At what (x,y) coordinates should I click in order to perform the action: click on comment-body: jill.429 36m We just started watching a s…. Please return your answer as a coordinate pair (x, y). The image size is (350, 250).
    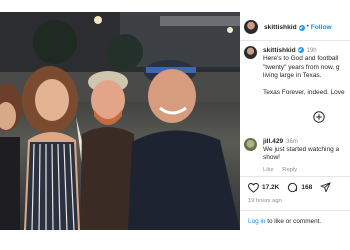
    Looking at the image, I should click on (301, 156).